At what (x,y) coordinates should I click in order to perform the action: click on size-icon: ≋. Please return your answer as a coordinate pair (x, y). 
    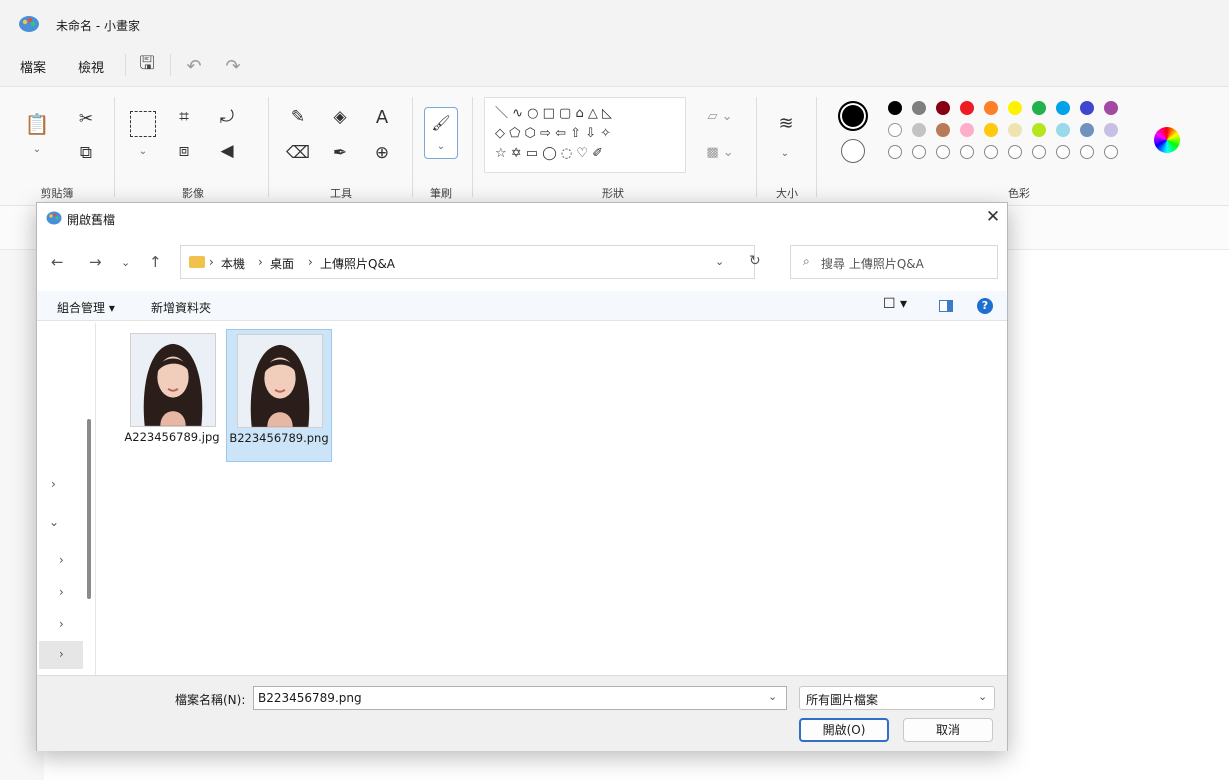
    Looking at the image, I should click on (786, 123).